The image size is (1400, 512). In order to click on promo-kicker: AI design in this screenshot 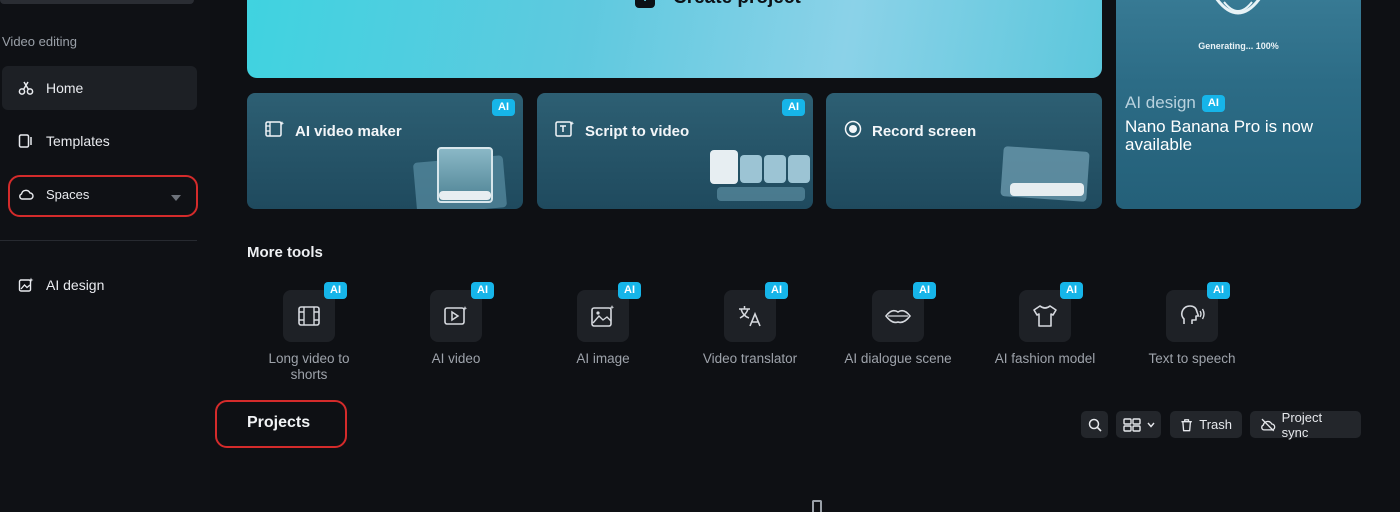, I will do `click(1160, 102)`.